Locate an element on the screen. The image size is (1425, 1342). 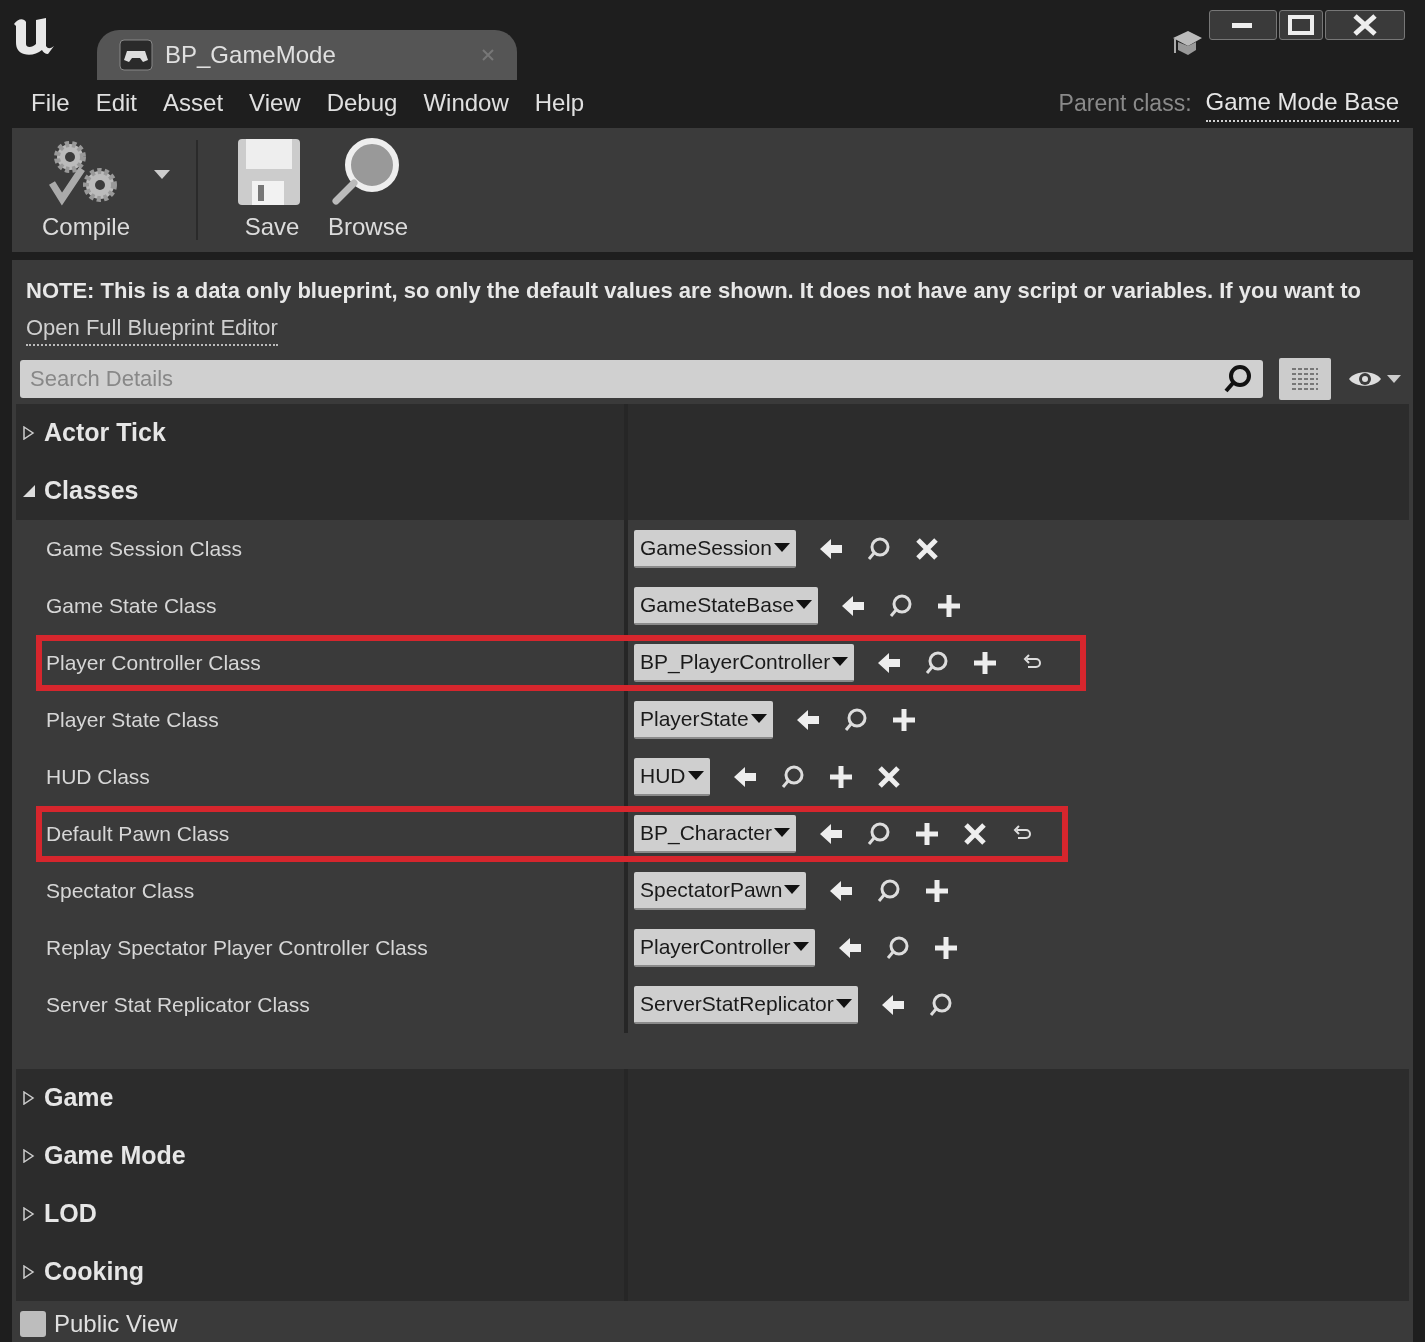
expanded-arrow-icon is located at coordinates (29, 491).